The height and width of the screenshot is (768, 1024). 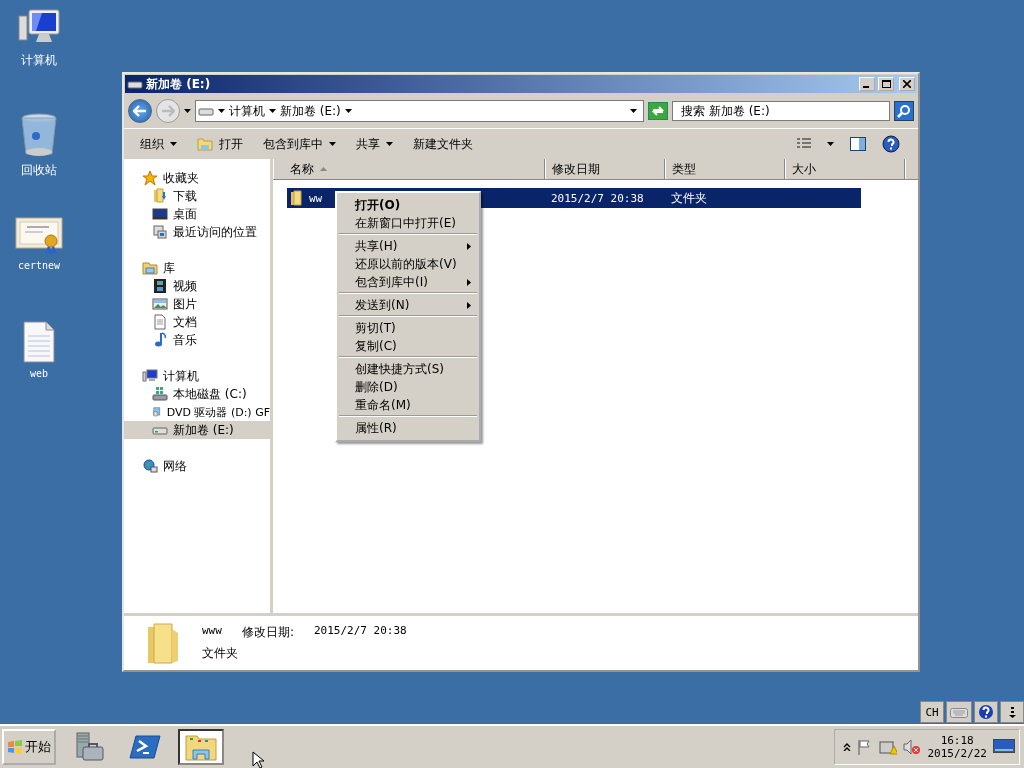 What do you see at coordinates (158, 144) in the screenshot?
I see `toolbar-button: 组织` at bounding box center [158, 144].